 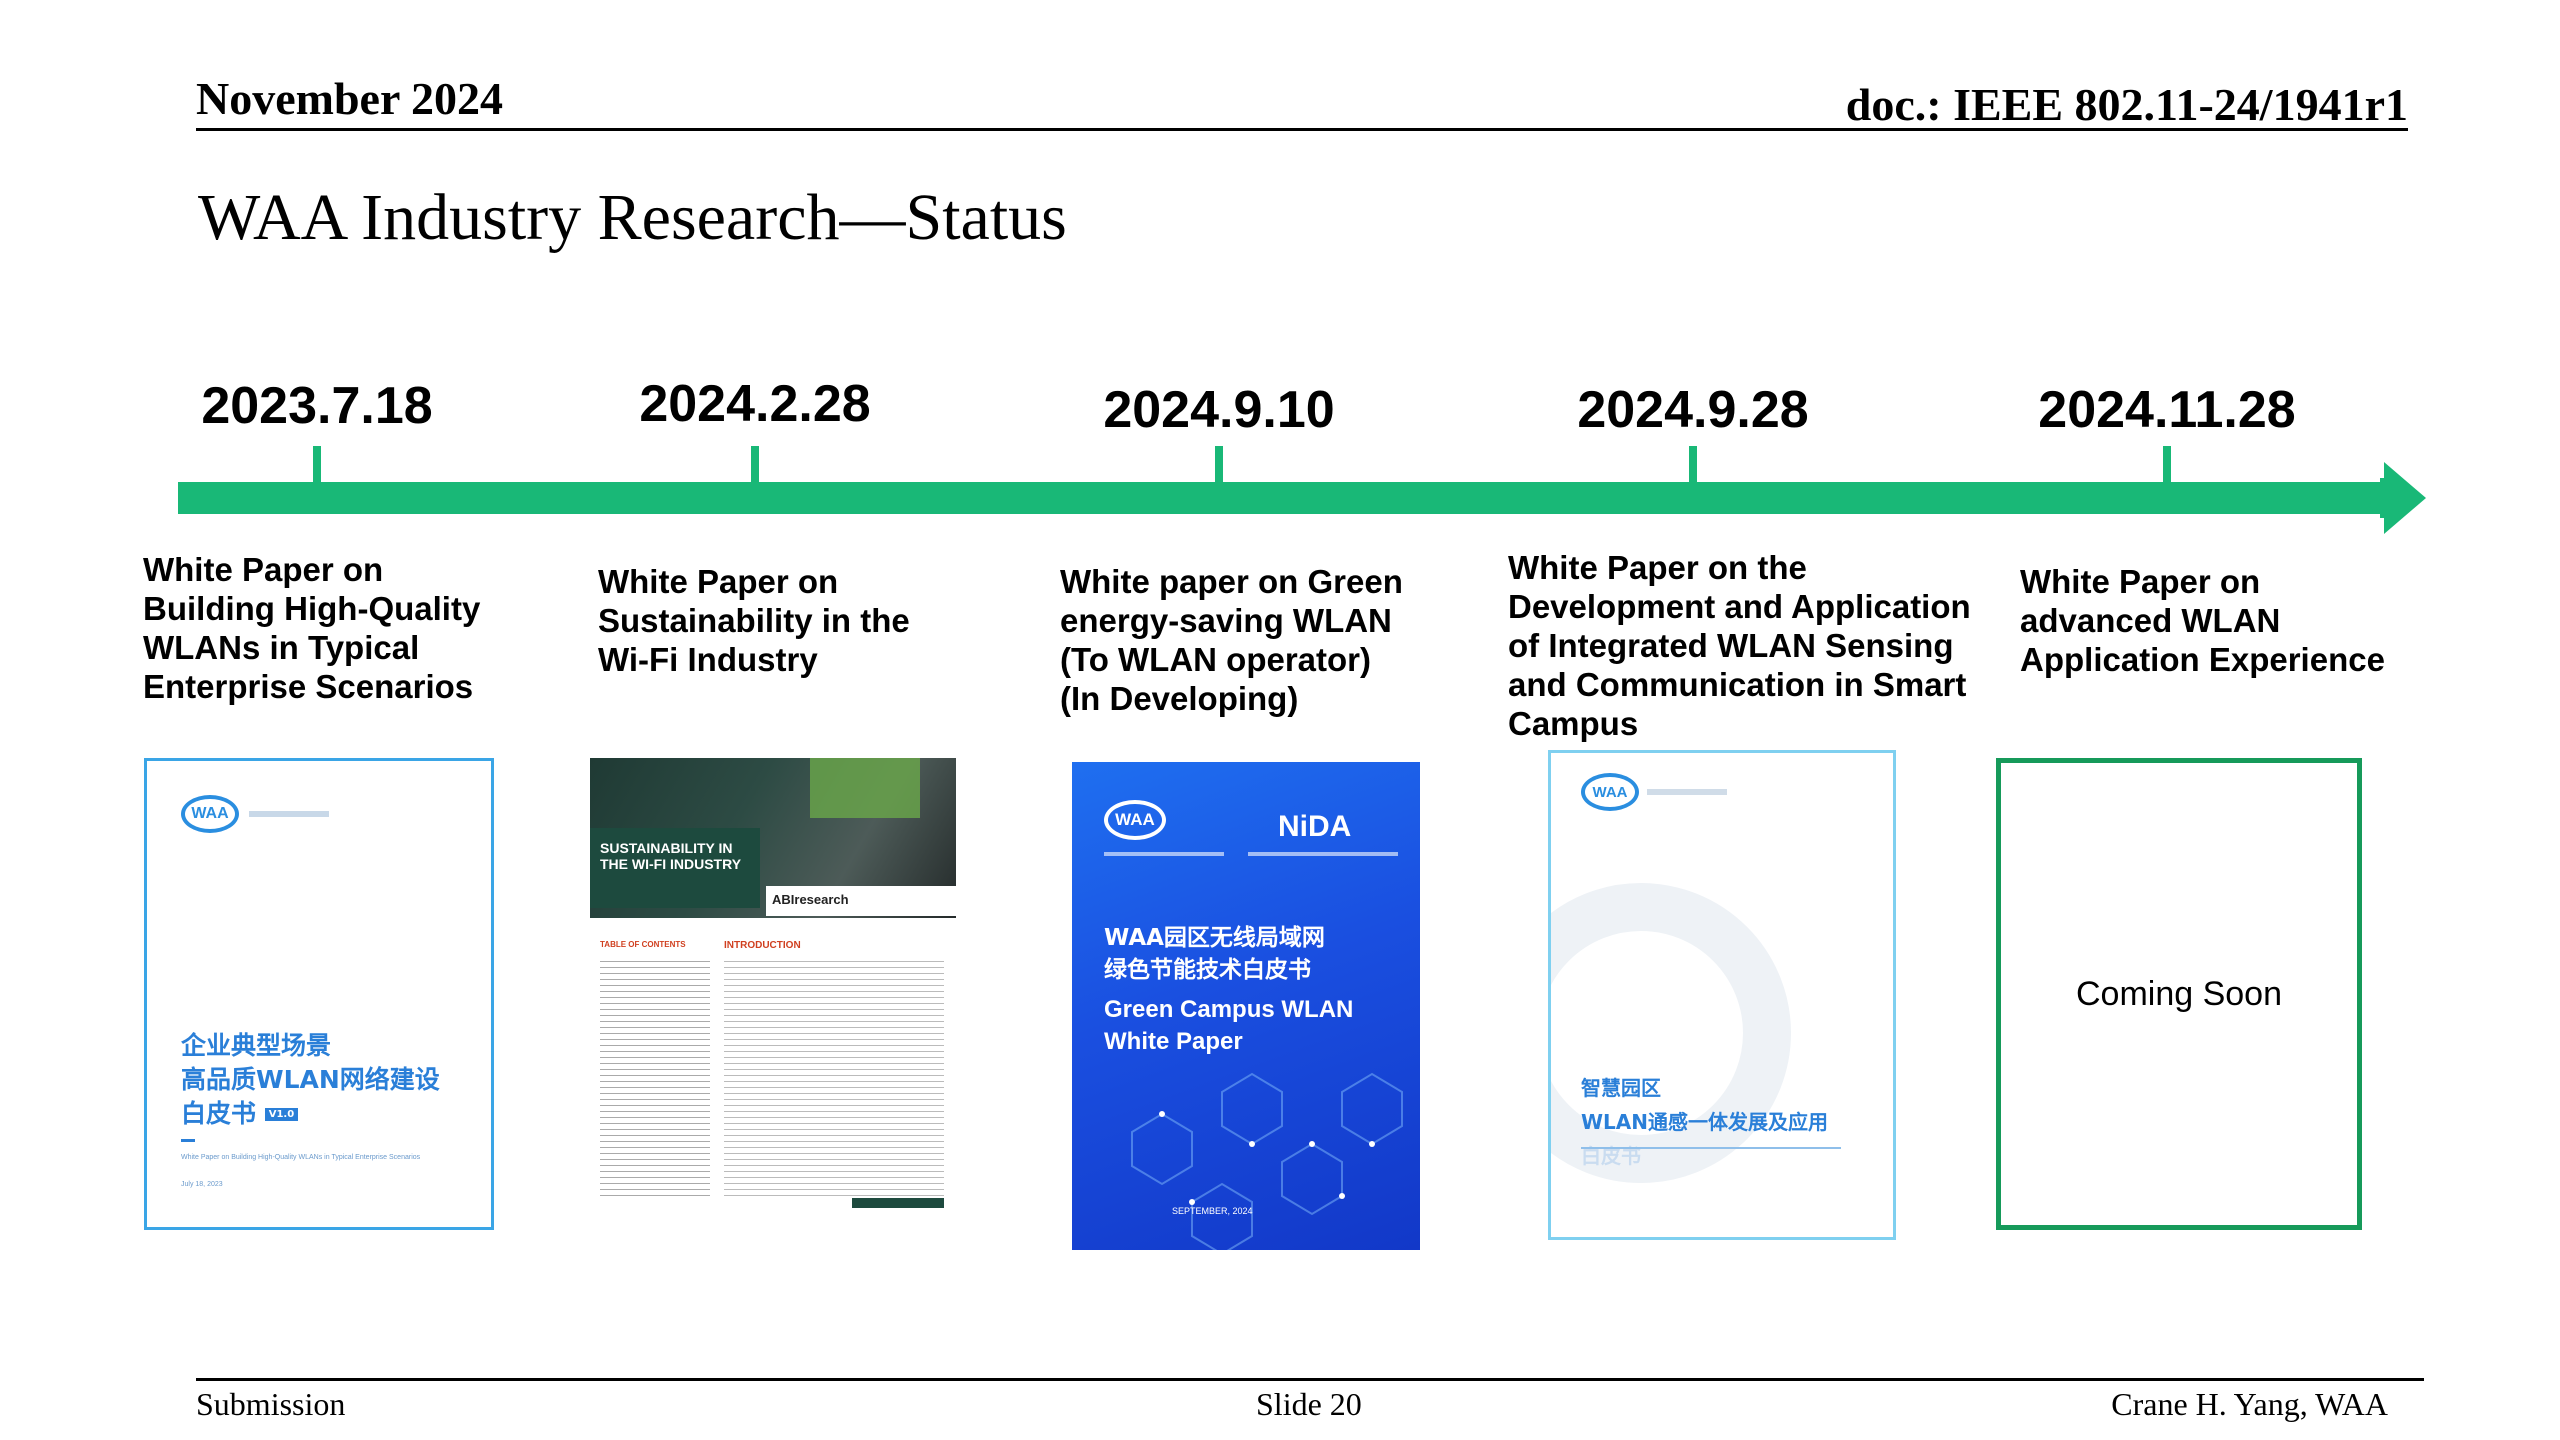 I want to click on footer-submission: Submission, so click(x=271, y=1404).